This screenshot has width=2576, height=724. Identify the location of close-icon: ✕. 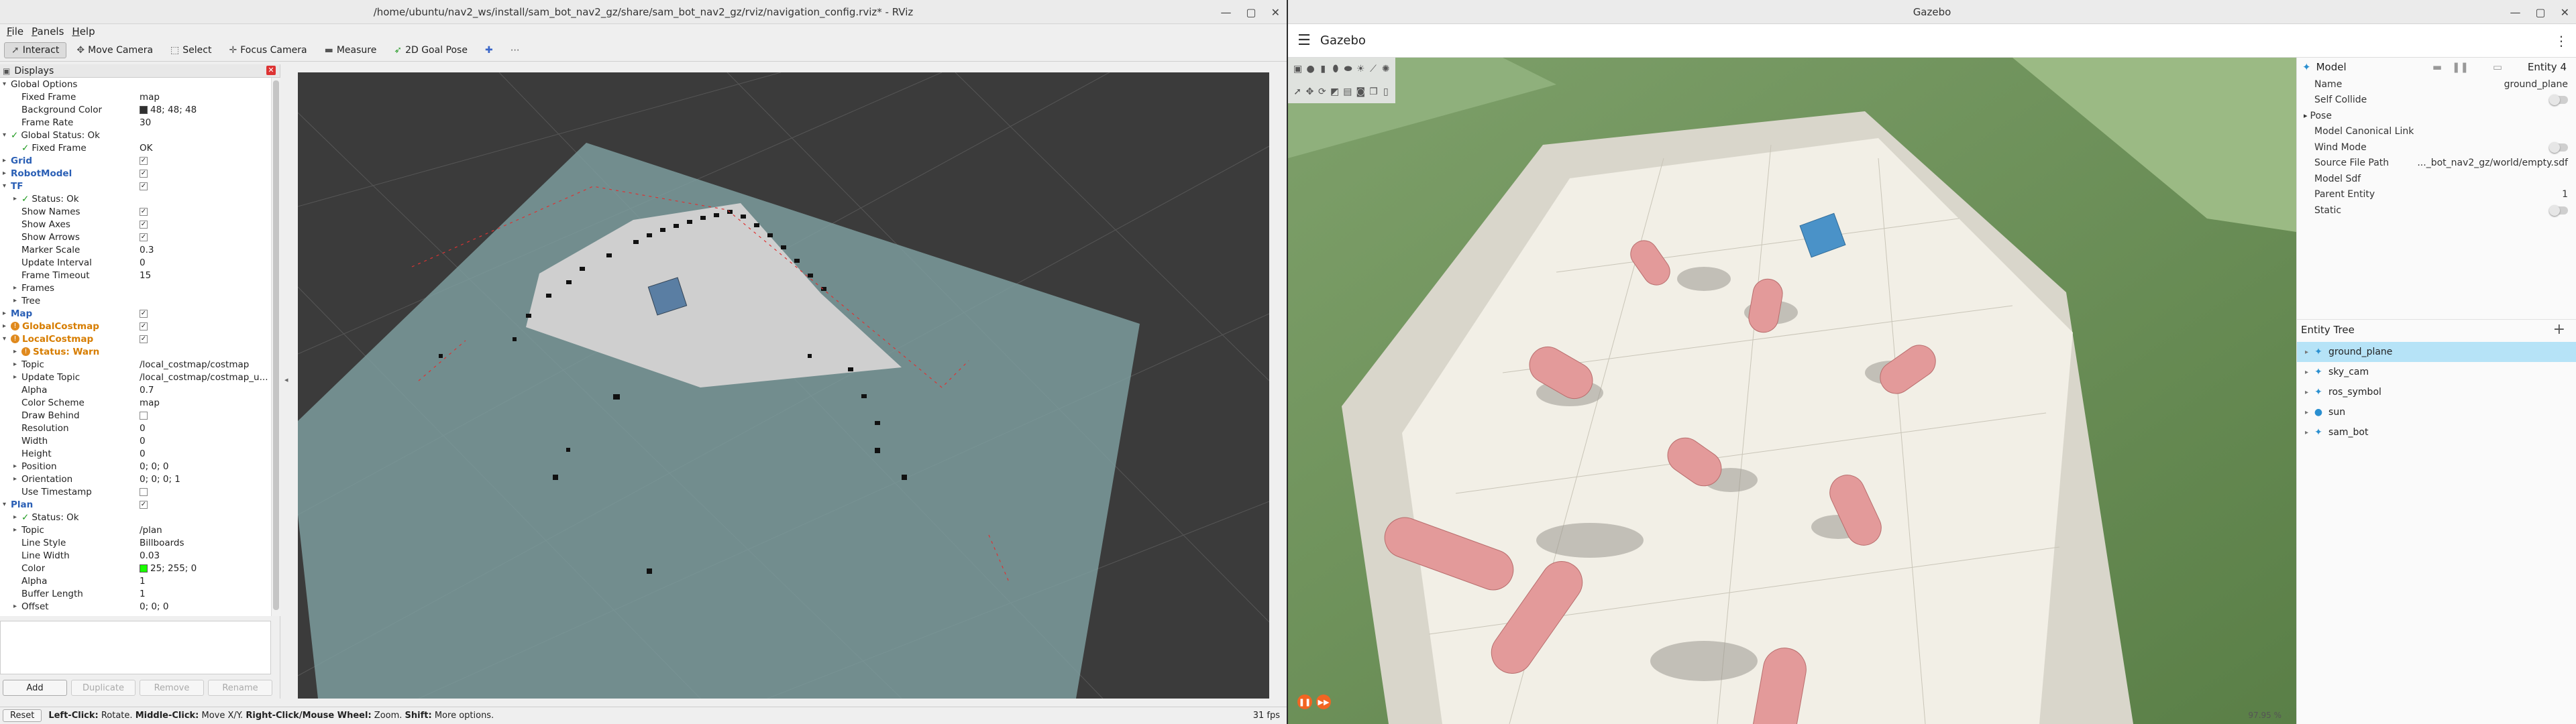
(2565, 13).